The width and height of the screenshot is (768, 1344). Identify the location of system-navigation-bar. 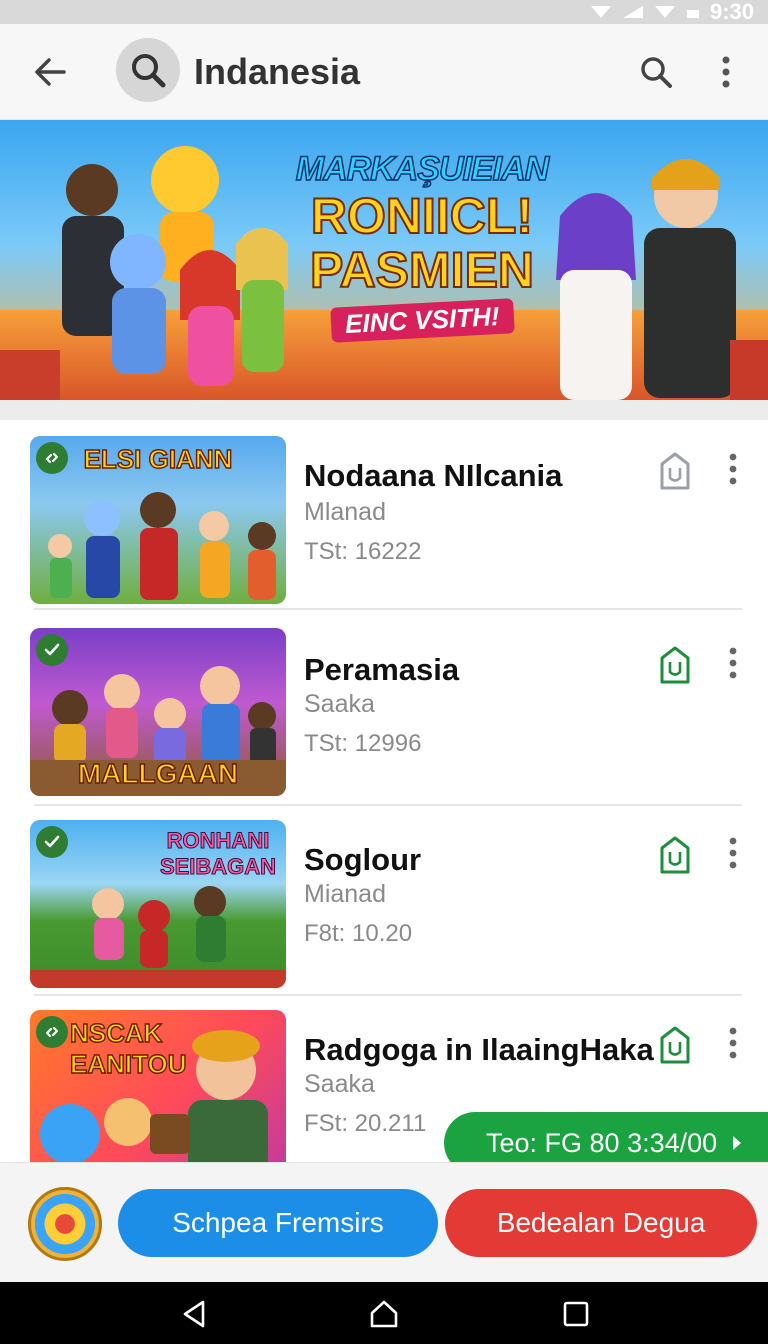
(384, 1313).